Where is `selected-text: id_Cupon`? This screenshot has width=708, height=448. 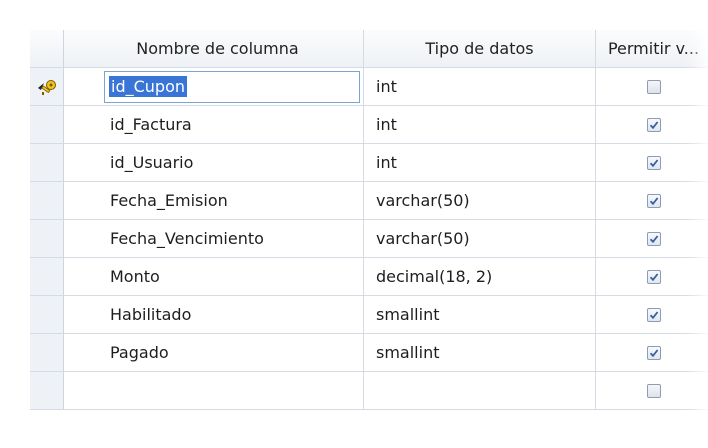 selected-text: id_Cupon is located at coordinates (148, 86).